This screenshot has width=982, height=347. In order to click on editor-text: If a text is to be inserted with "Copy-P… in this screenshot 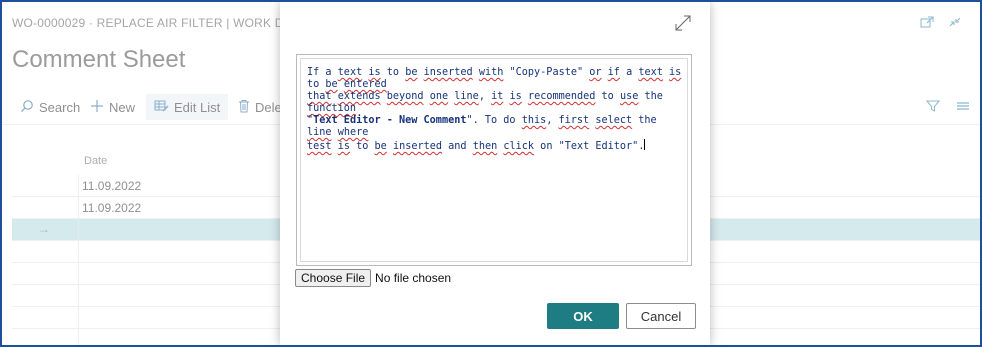, I will do `click(496, 110)`.